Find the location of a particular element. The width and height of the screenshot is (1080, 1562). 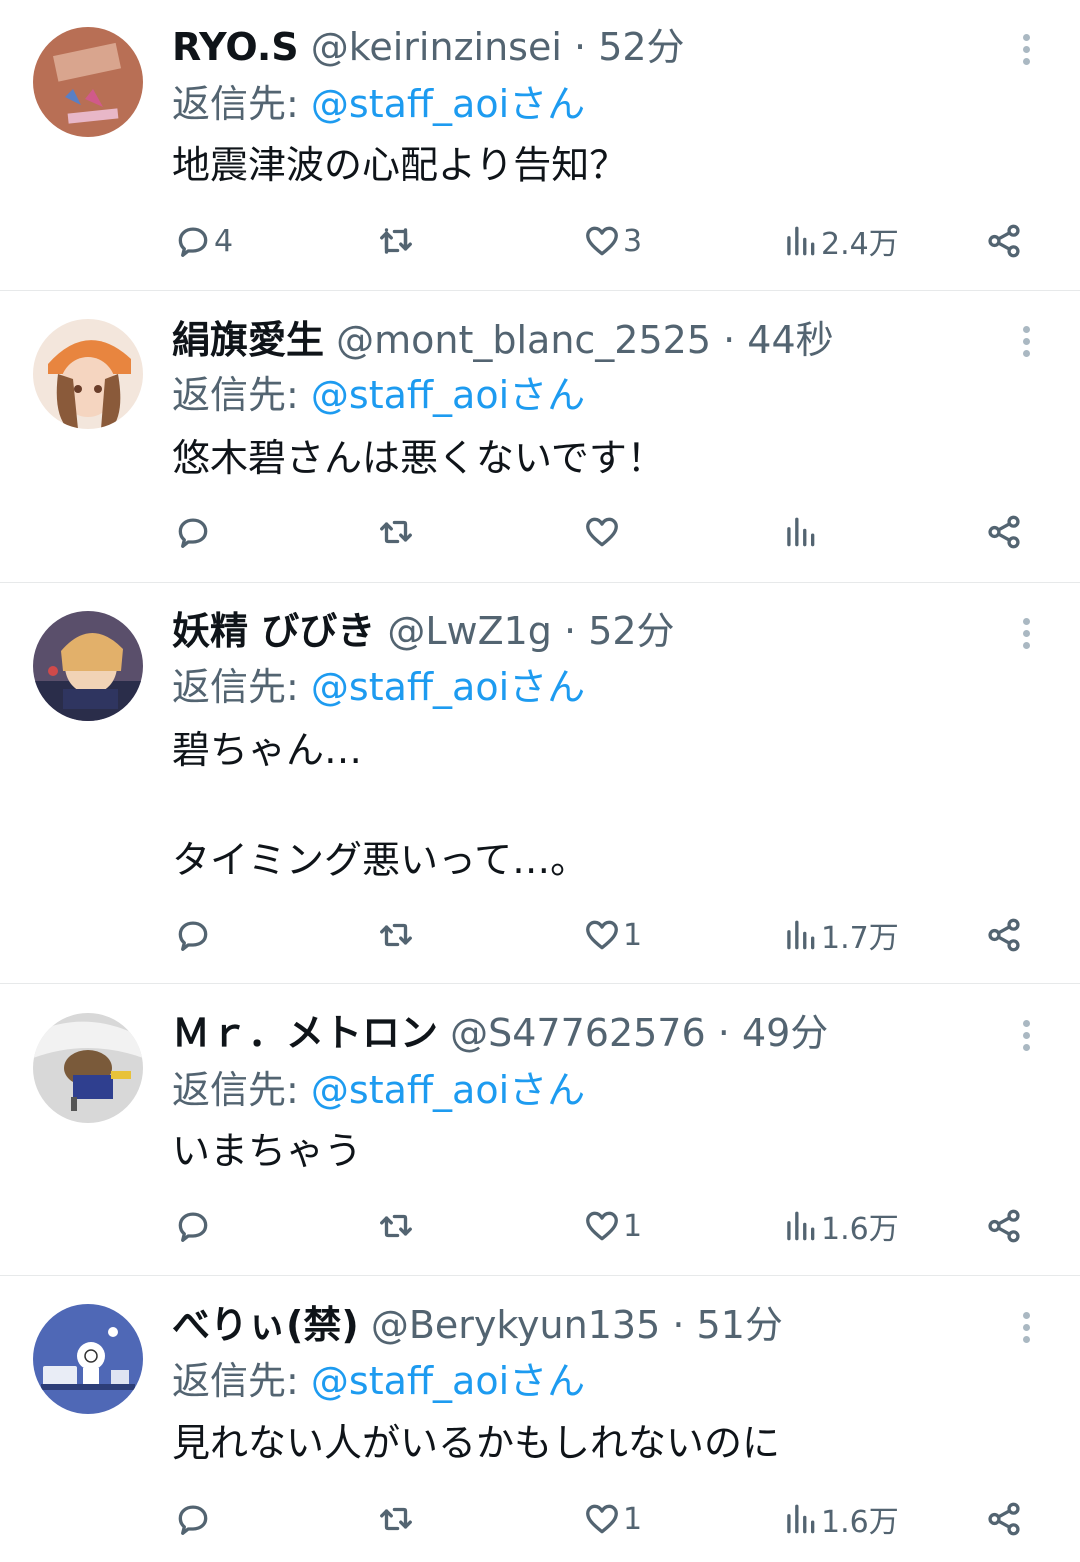

views-button: 1.7万 is located at coordinates (840, 935).